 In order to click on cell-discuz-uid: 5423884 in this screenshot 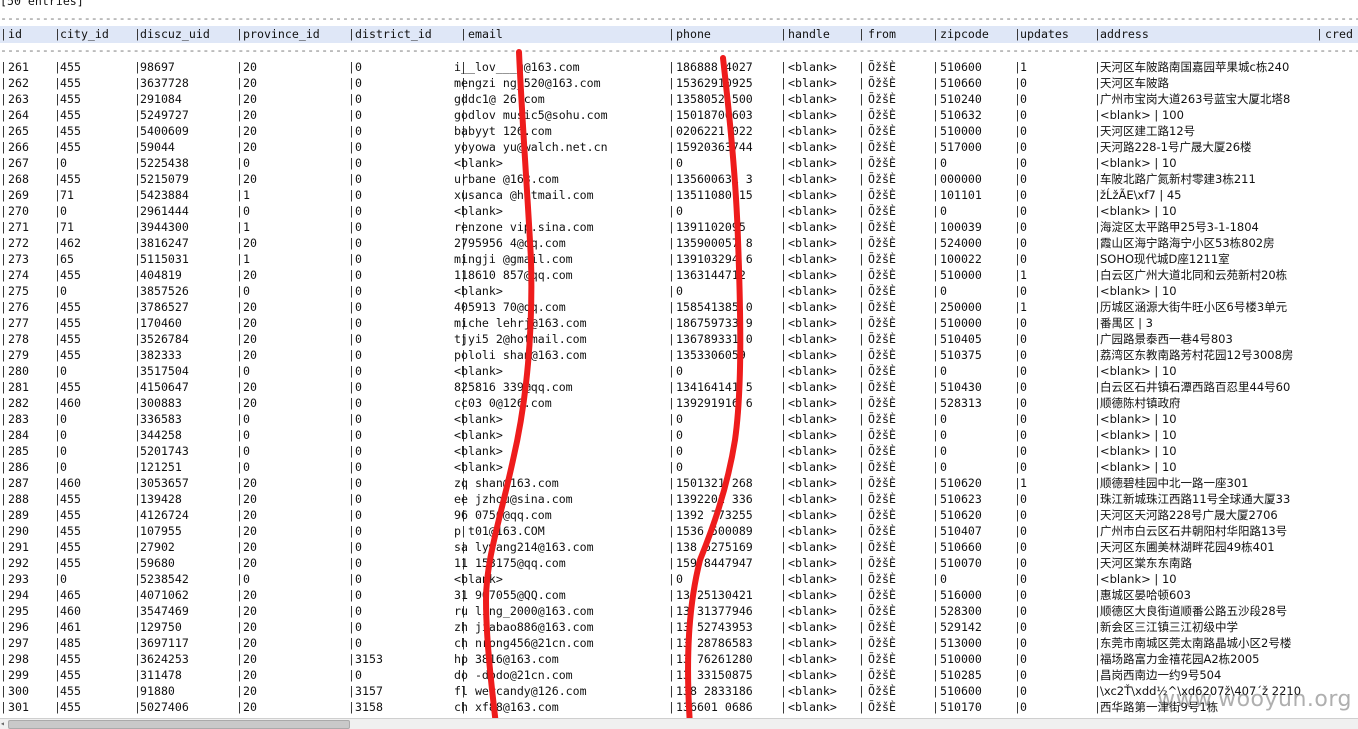, I will do `click(164, 195)`.